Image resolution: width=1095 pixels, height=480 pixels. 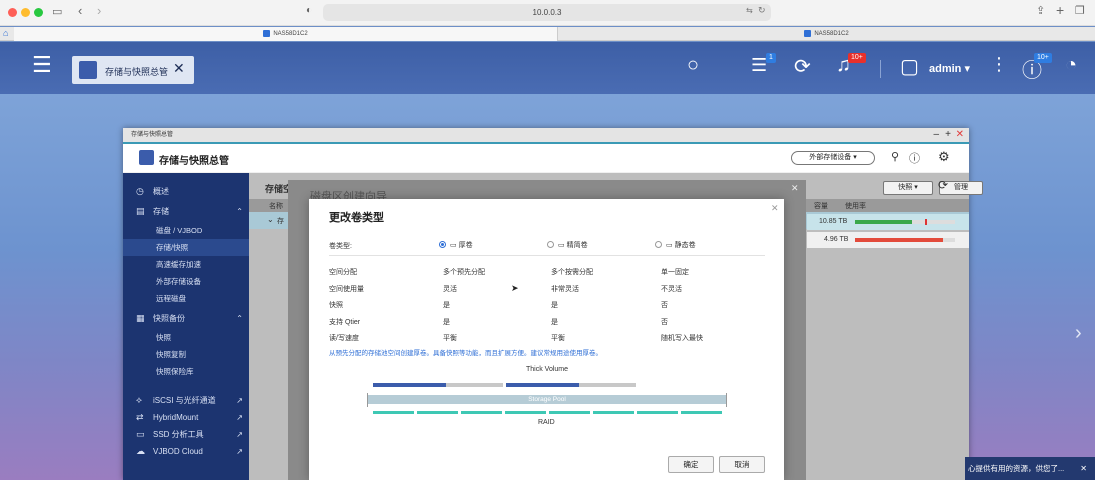 I want to click on back-icon: ‹, so click(x=80, y=10).